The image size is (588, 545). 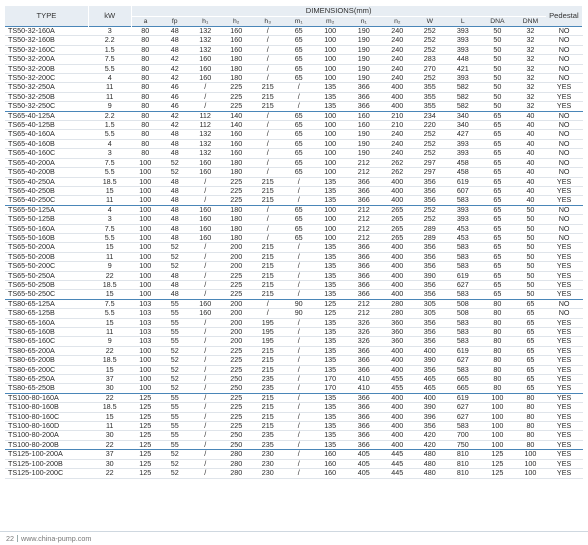 I want to click on cell-type: TS65-40-125A, so click(x=47, y=116).